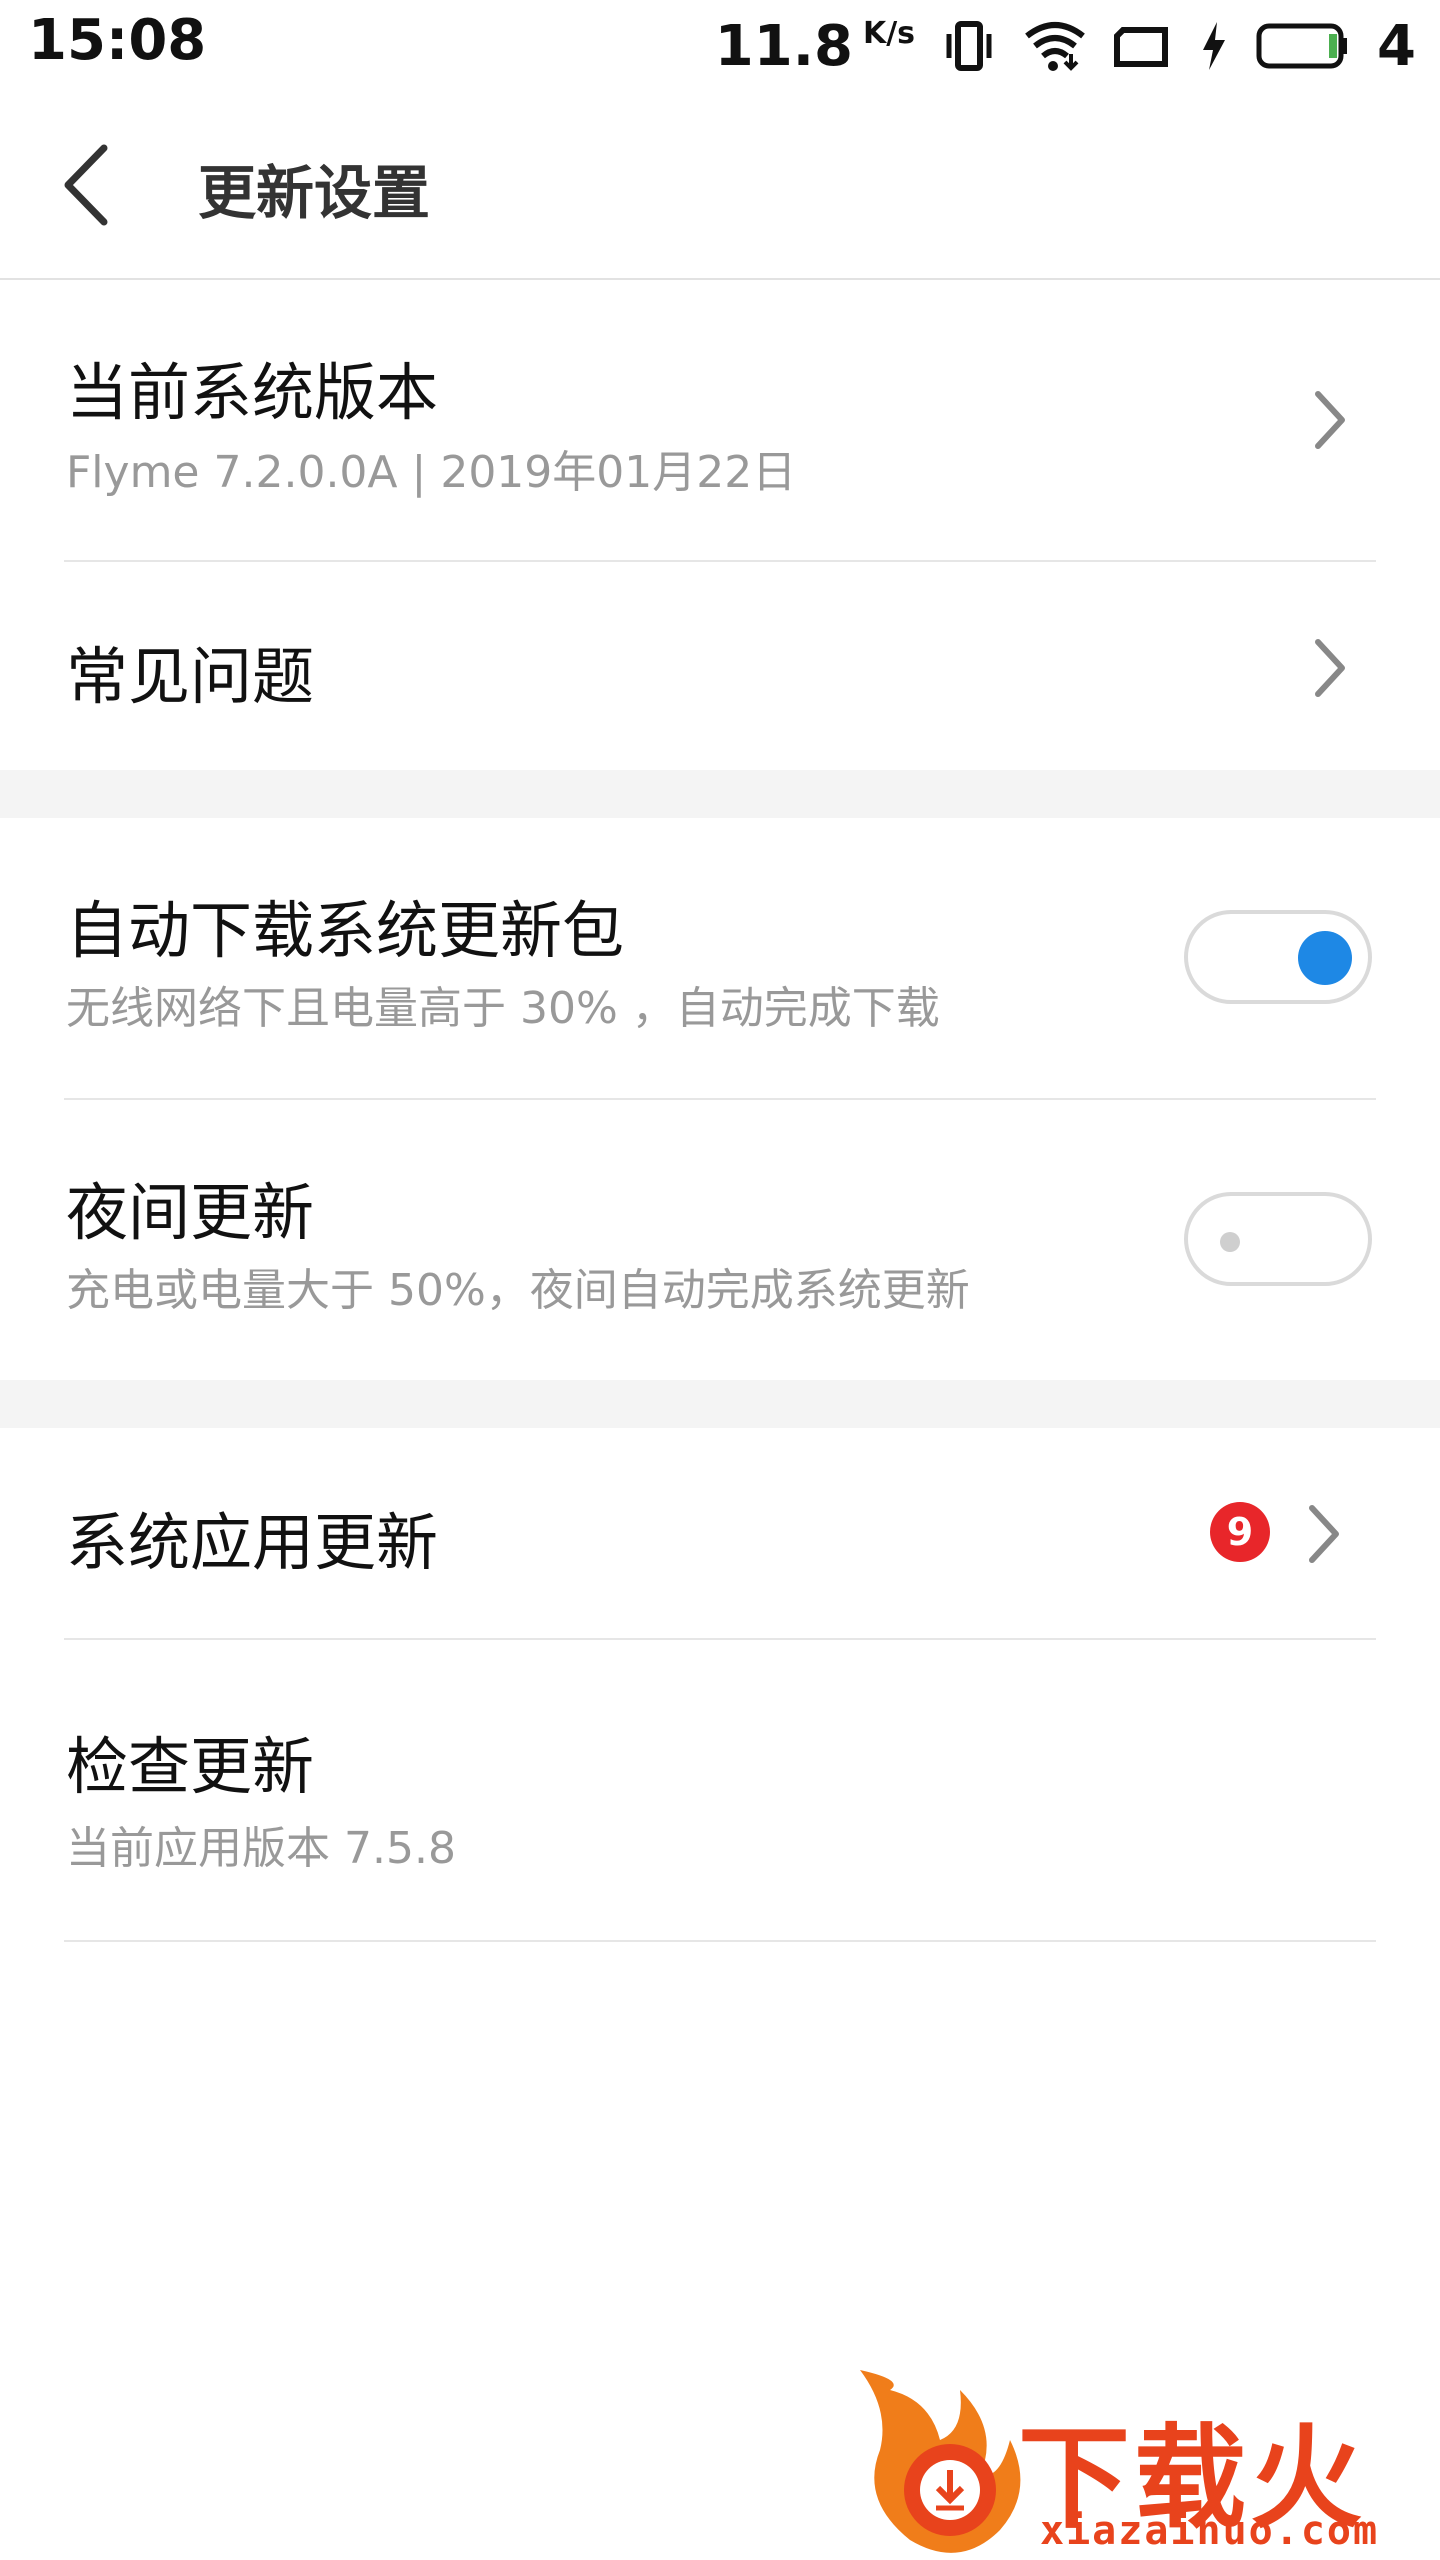  I want to click on header: 更新设置, so click(720, 185).